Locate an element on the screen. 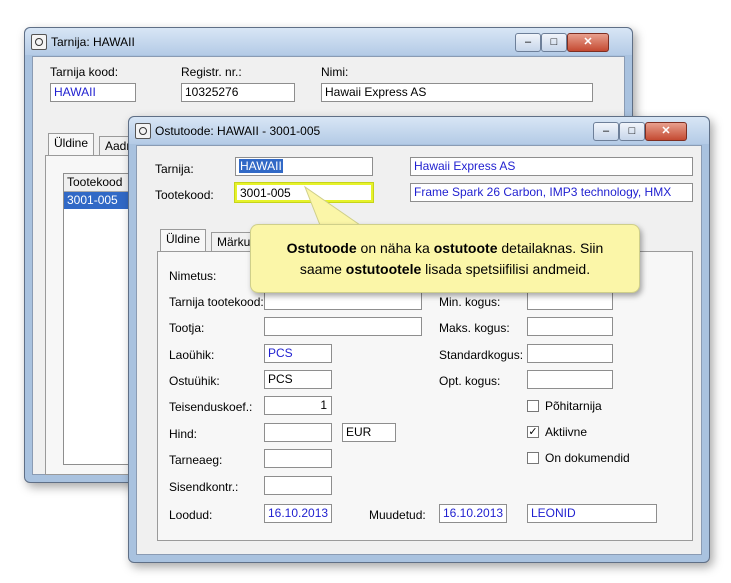  max-qty-field is located at coordinates (570, 326).